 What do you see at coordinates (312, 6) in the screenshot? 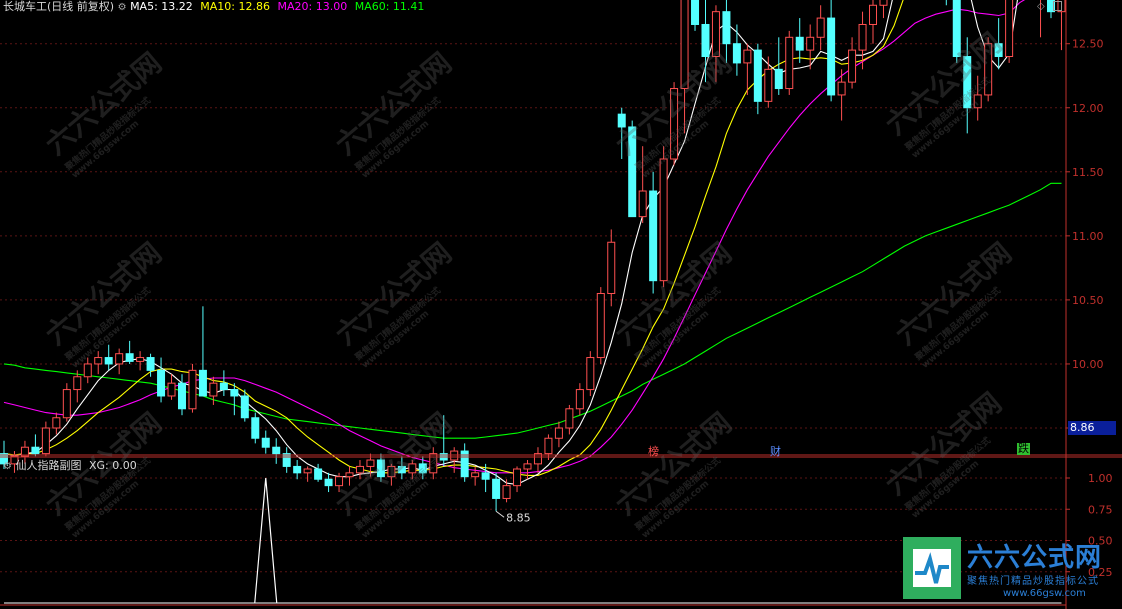
I see `ma20-value: MA20: 13.00` at bounding box center [312, 6].